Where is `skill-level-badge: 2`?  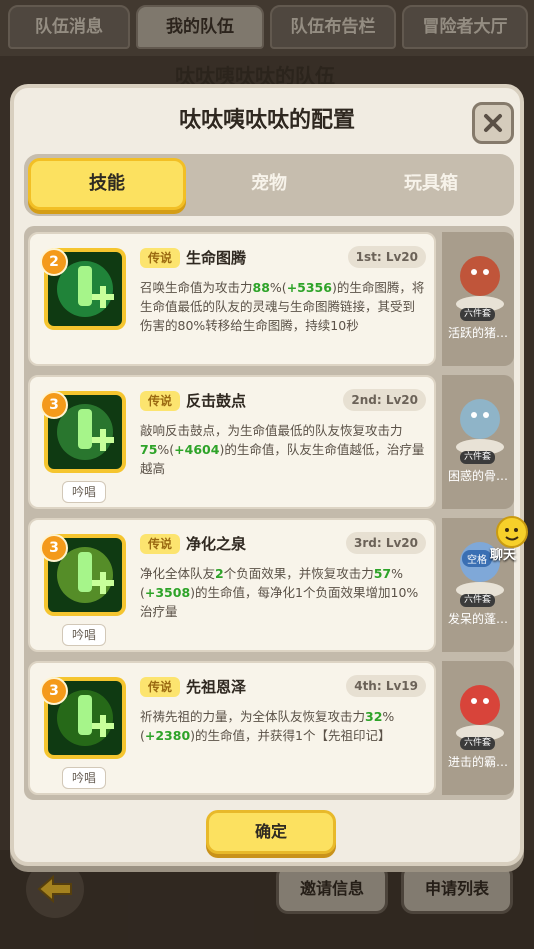
skill-level-badge: 2 is located at coordinates (54, 262).